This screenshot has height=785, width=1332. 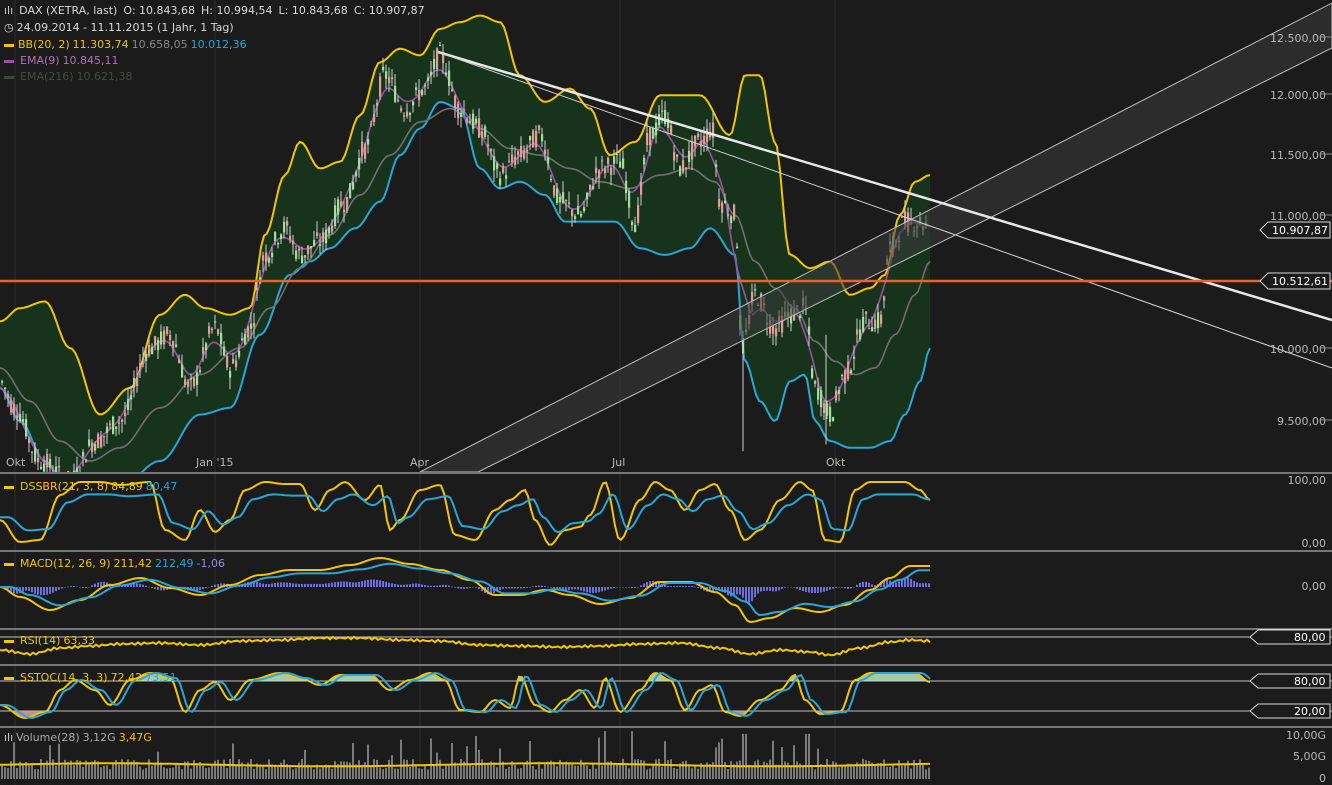 I want to click on low-value: L: 10.843,68, so click(x=313, y=10).